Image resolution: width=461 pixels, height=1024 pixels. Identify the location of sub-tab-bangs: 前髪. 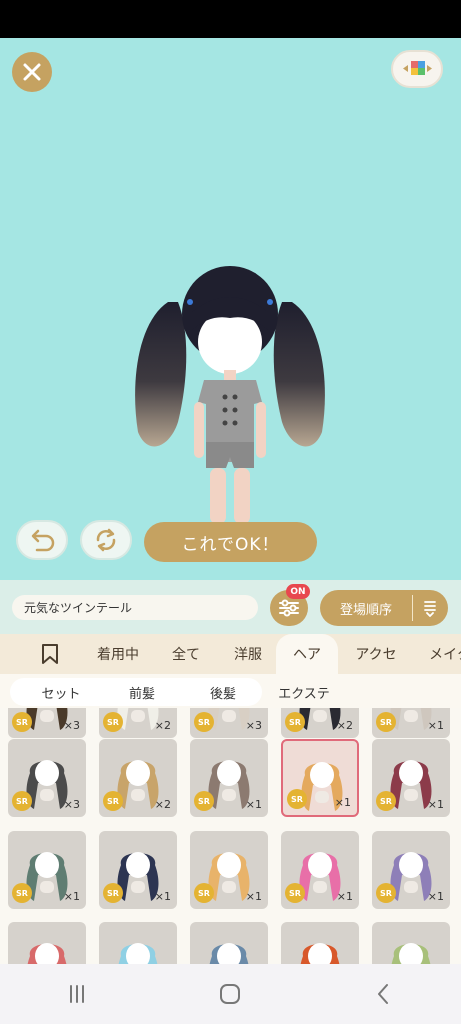
(142, 692).